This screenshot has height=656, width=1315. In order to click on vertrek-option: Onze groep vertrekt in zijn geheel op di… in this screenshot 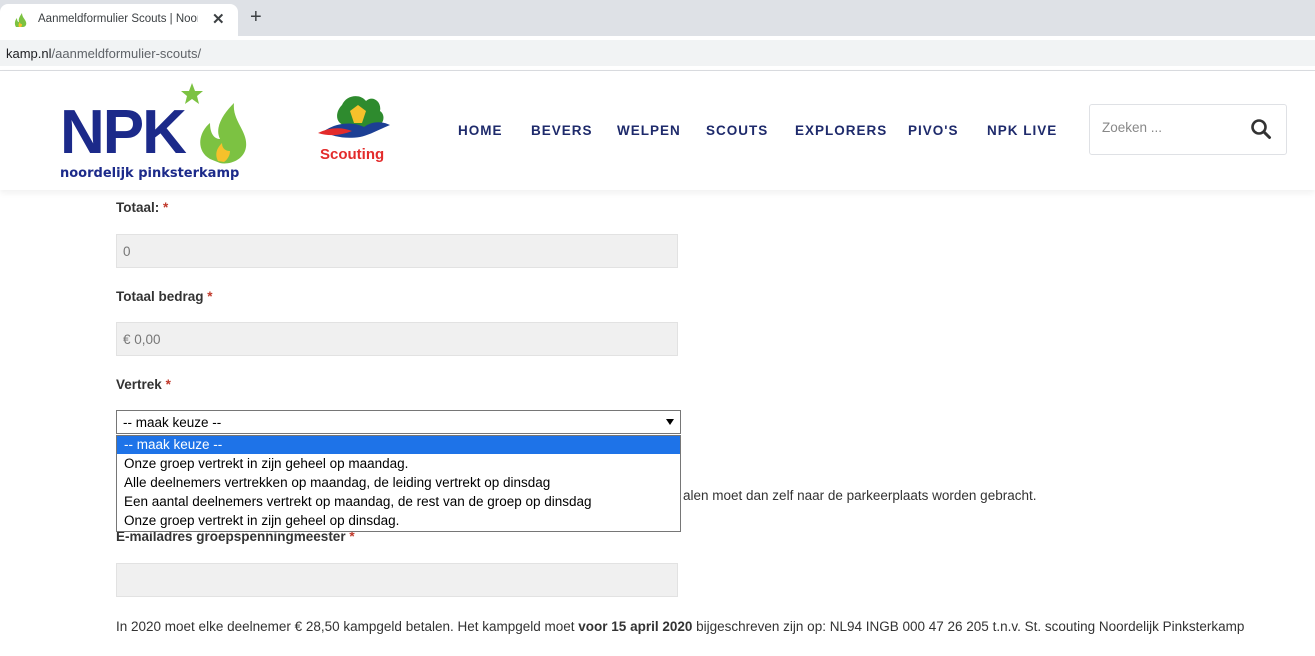, I will do `click(398, 521)`.